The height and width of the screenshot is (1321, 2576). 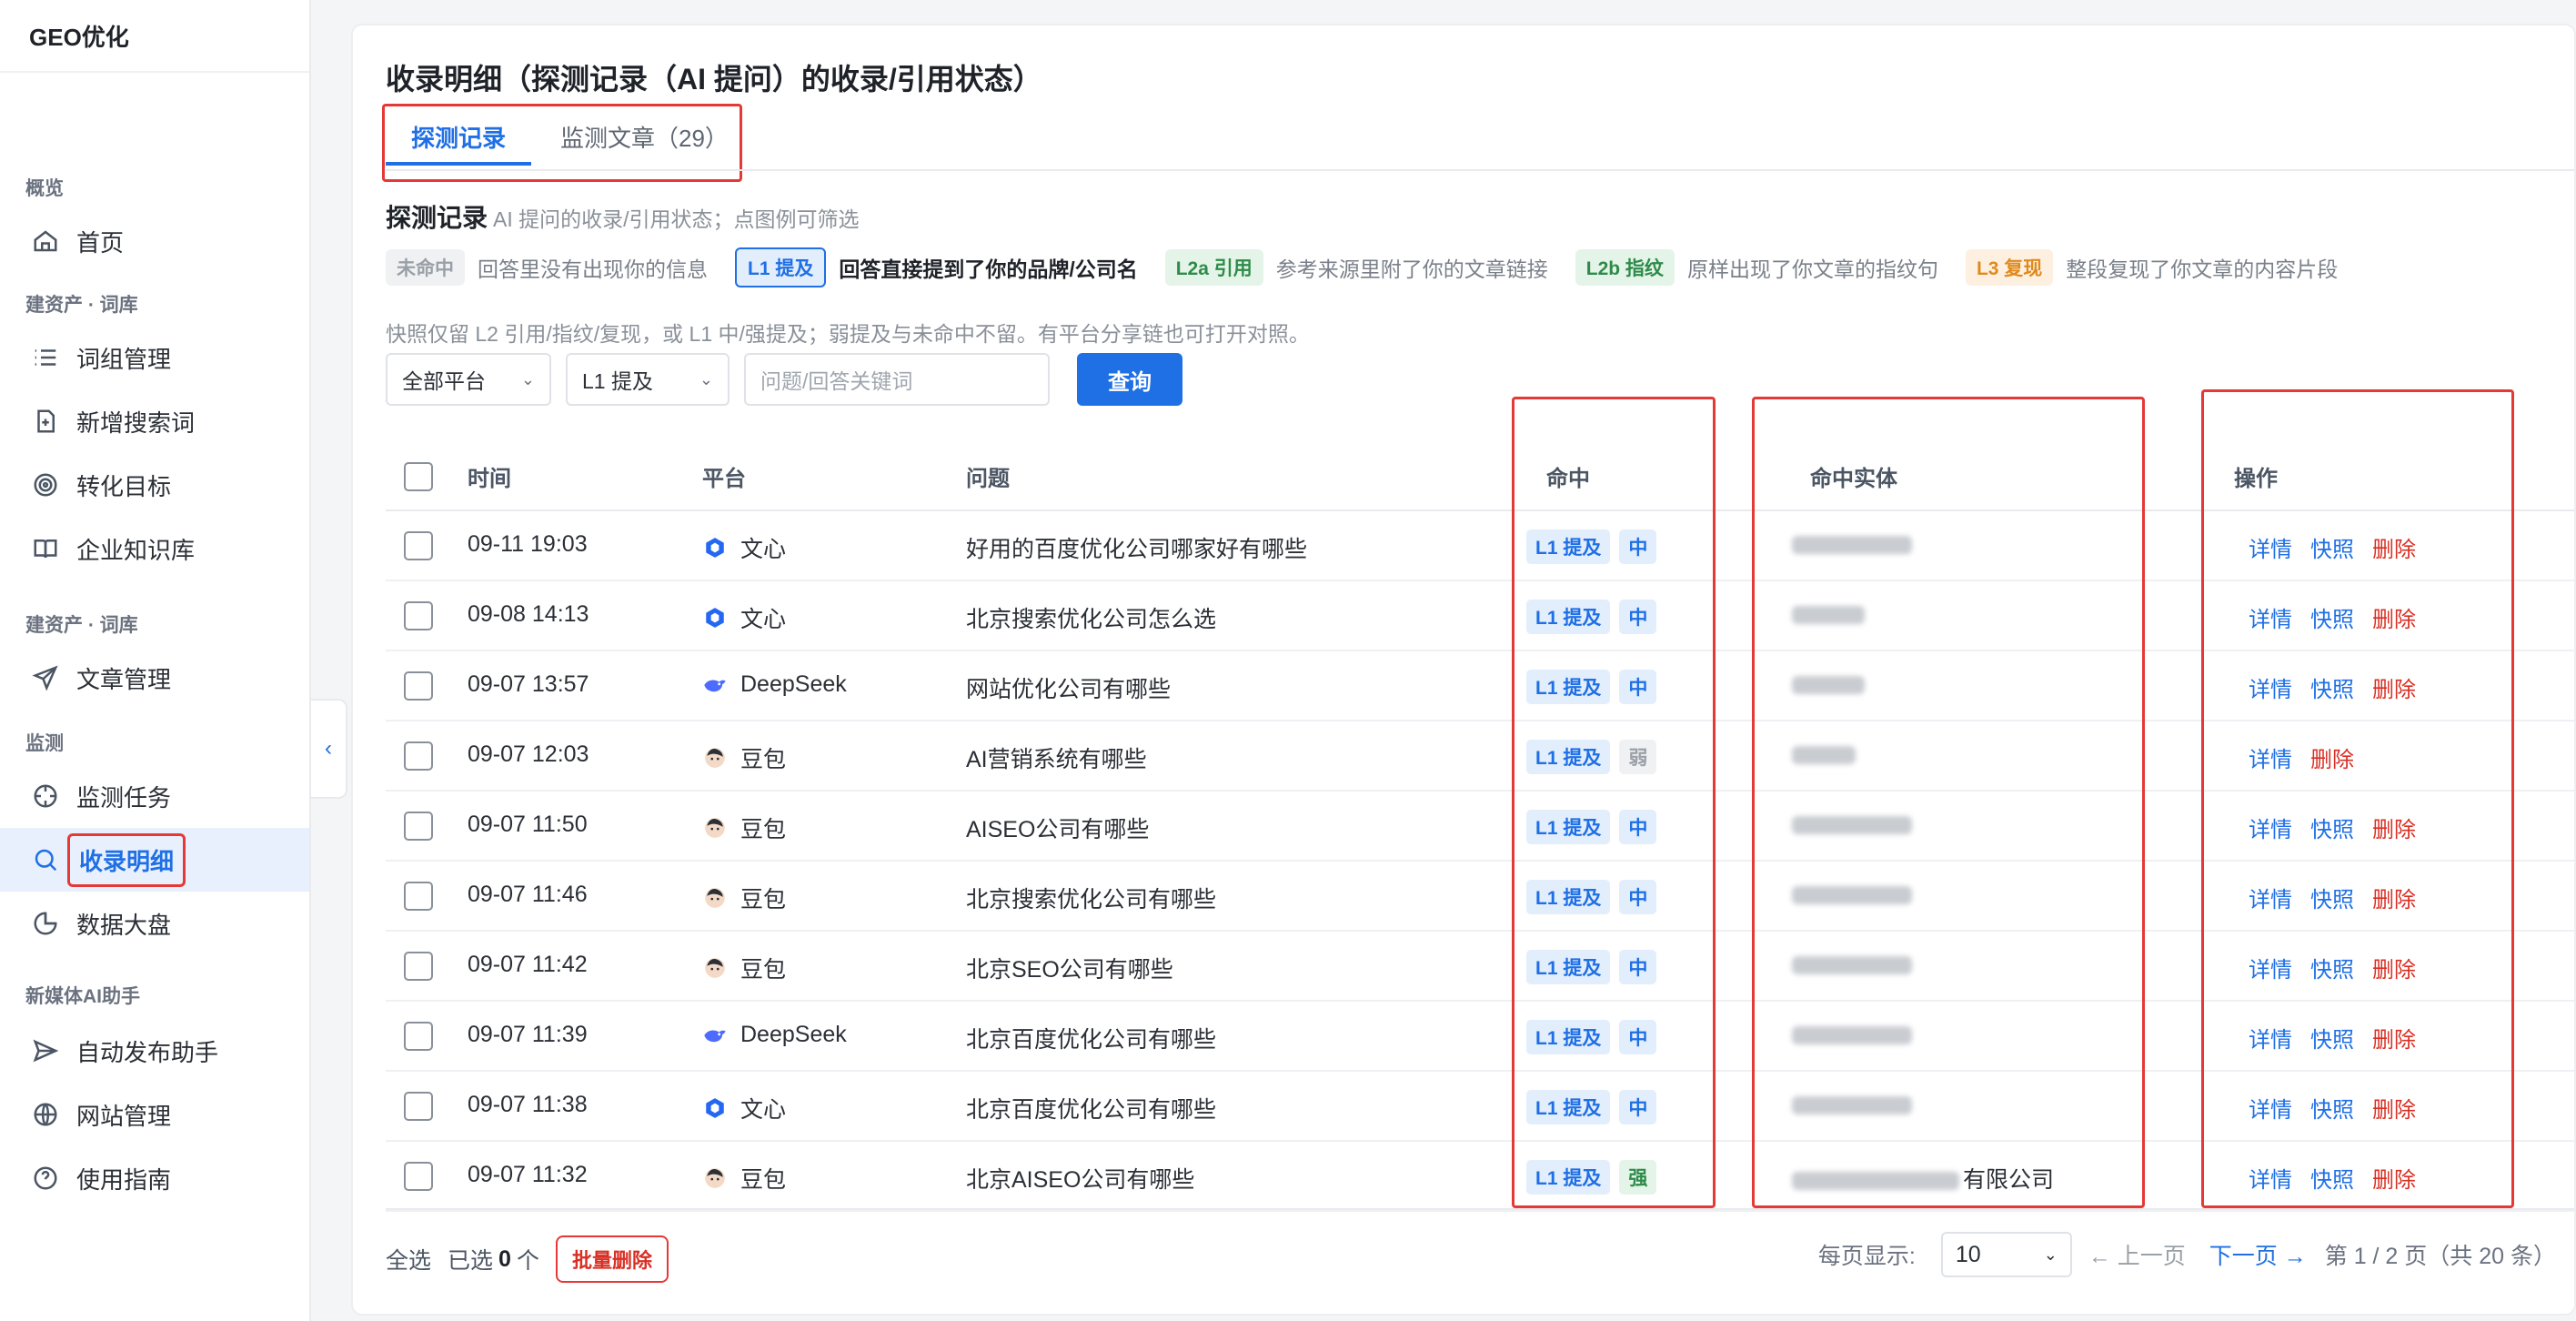 What do you see at coordinates (45, 484) in the screenshot?
I see `target-icon` at bounding box center [45, 484].